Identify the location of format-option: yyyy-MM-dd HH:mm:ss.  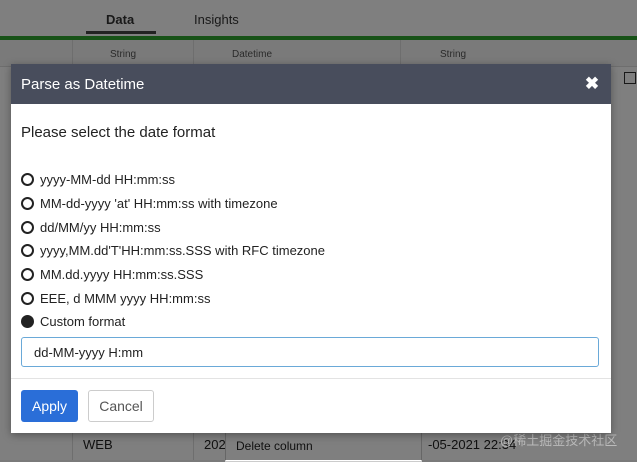
(173, 180).